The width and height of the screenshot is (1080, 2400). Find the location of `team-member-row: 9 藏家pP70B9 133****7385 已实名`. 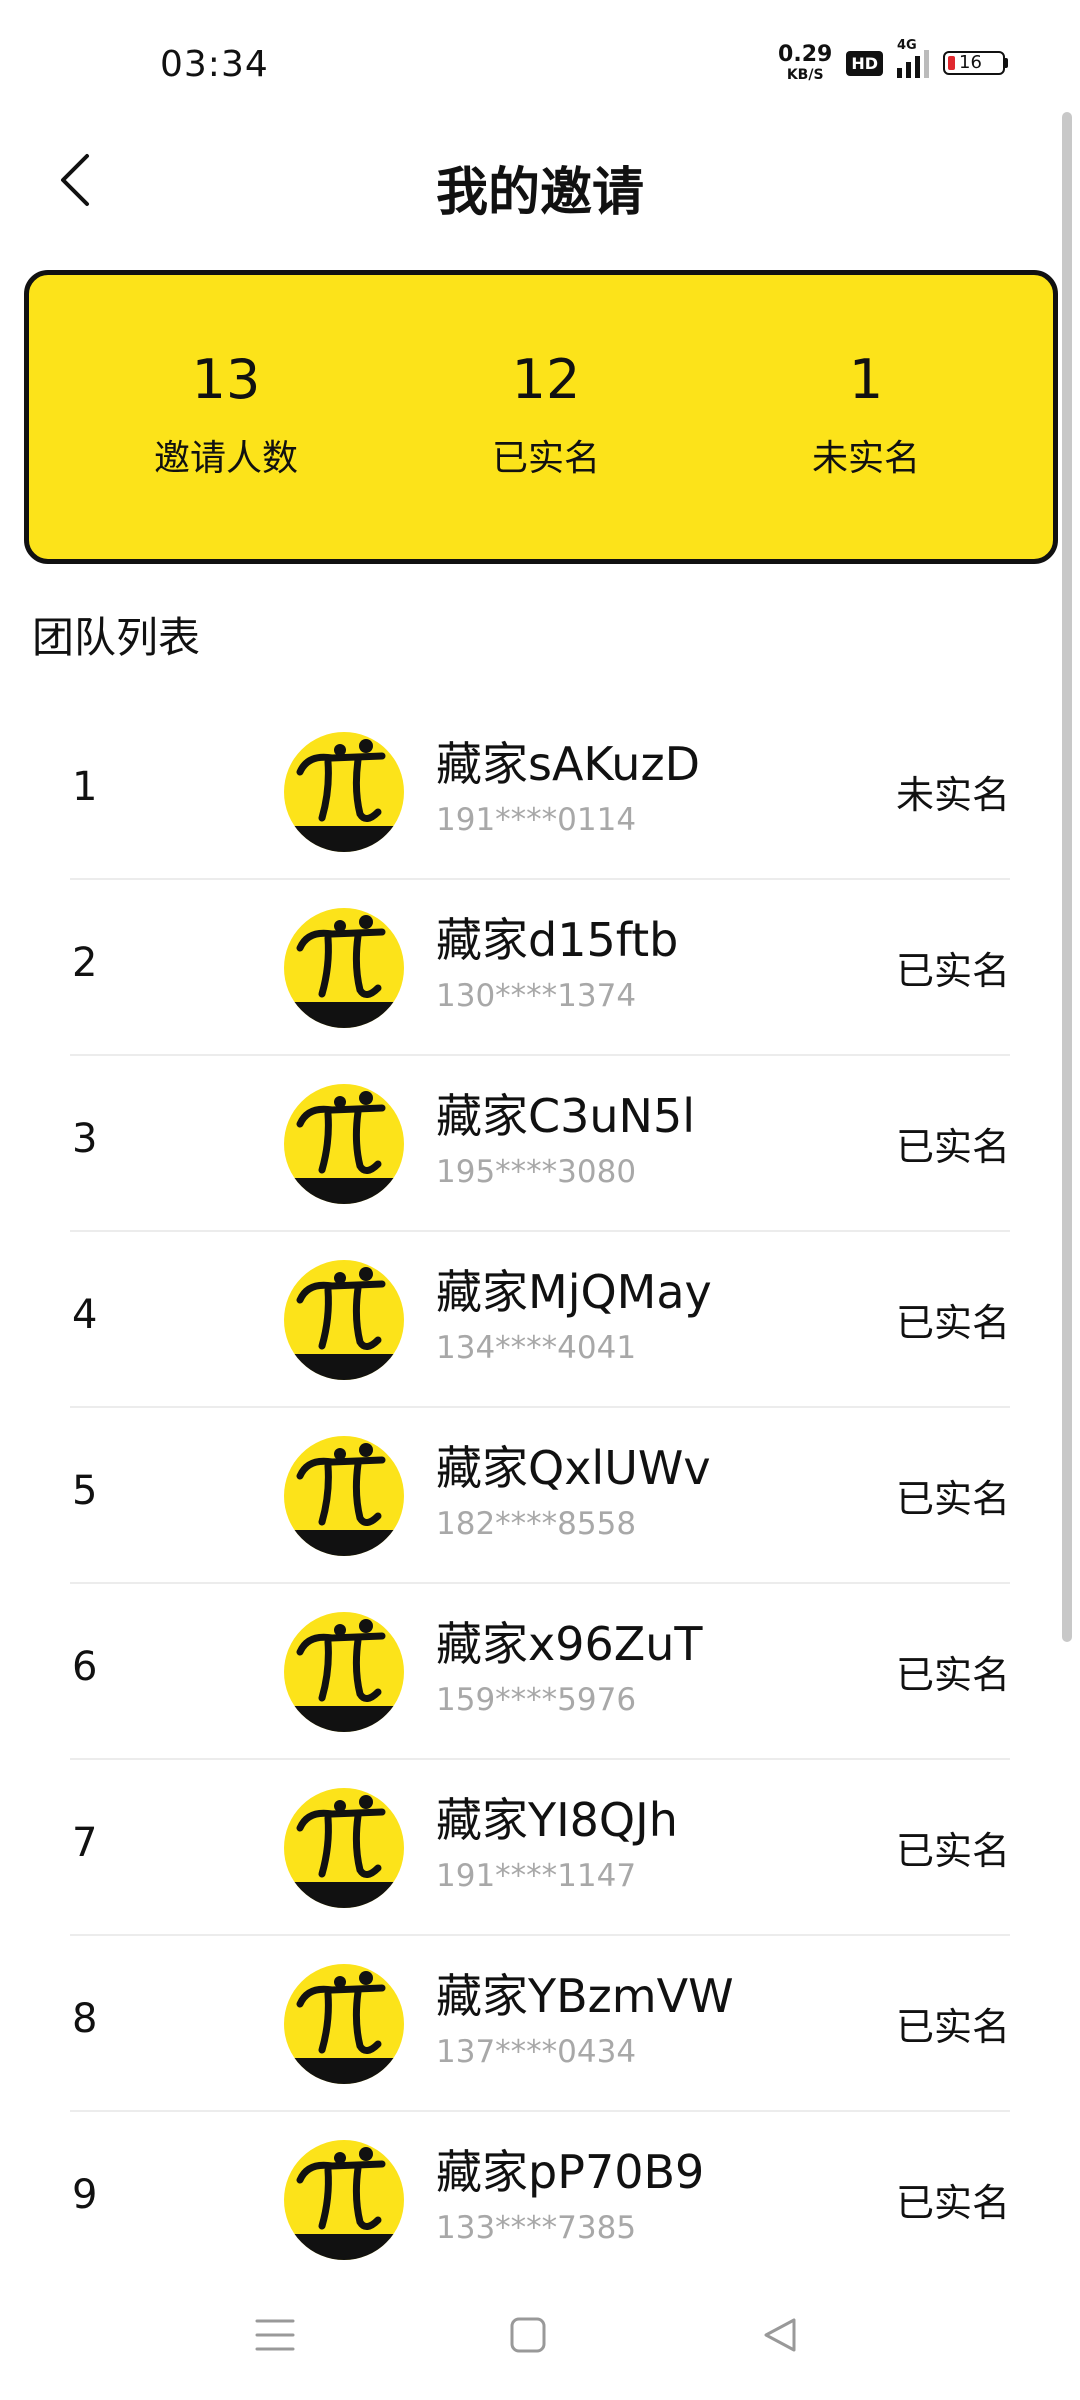

team-member-row: 9 藏家pP70B9 133****7385 已实名 is located at coordinates (540, 2200).